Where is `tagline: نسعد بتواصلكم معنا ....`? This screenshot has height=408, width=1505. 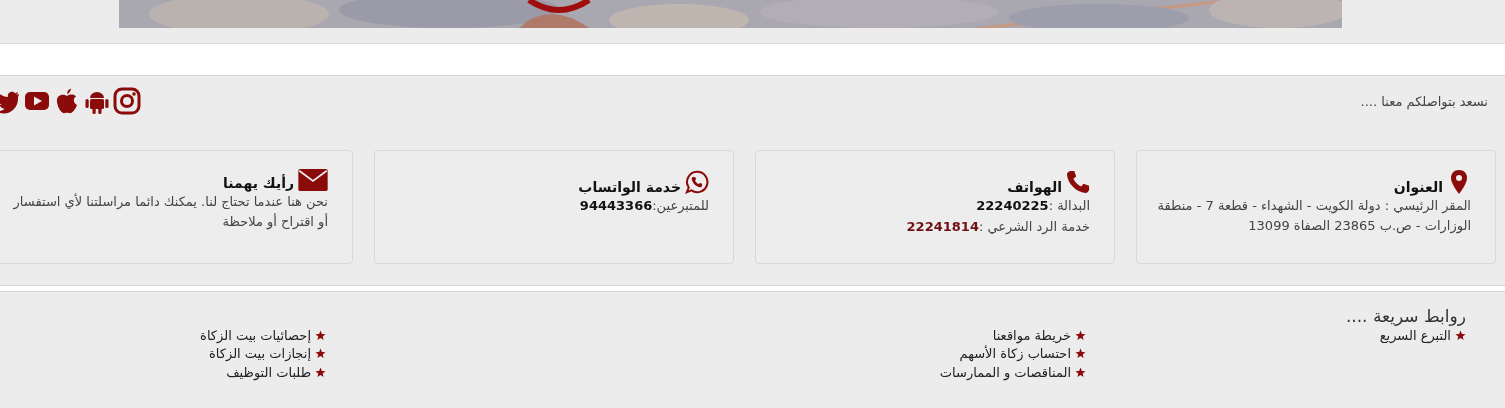 tagline: نسعد بتواصلكم معنا .... is located at coordinates (1424, 101).